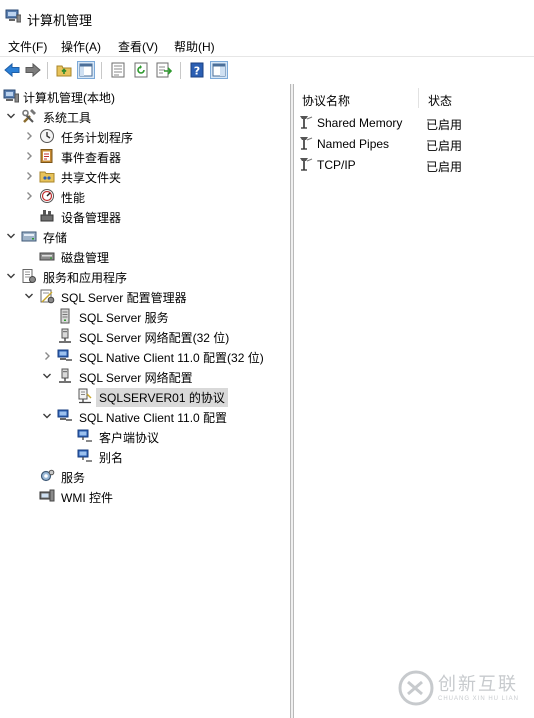  What do you see at coordinates (145, 96) in the screenshot?
I see `tree-node: 计算机管理(本地)` at bounding box center [145, 96].